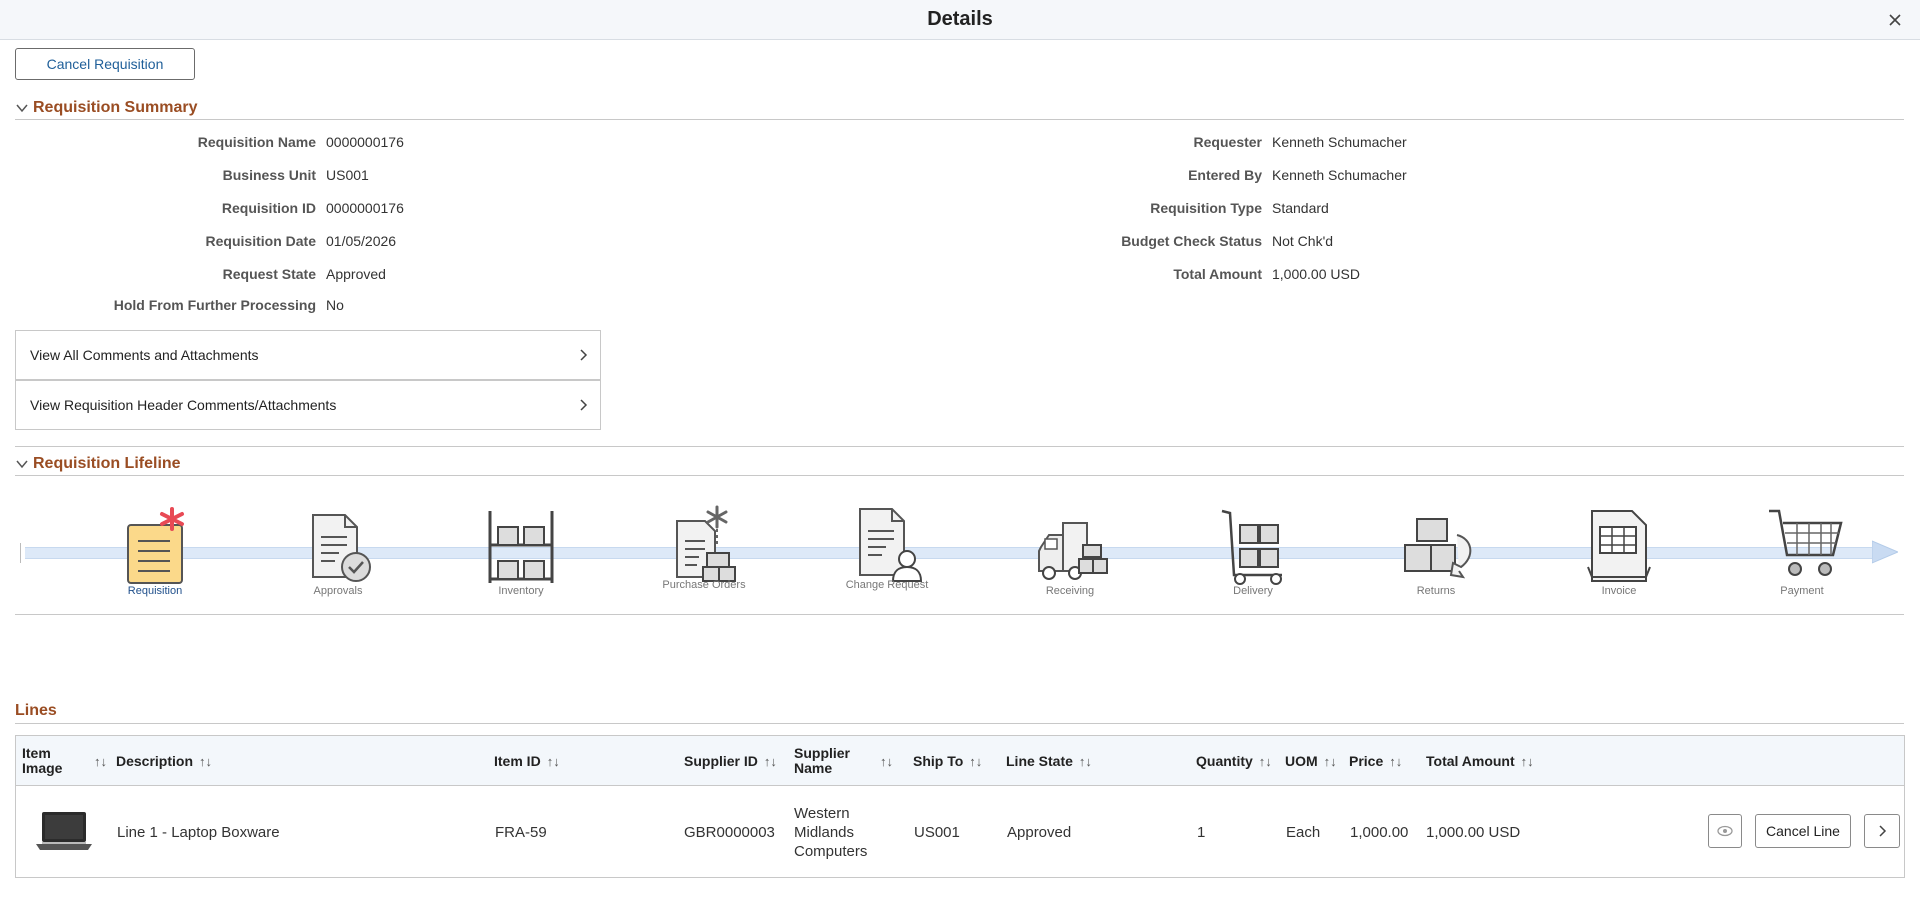 Image resolution: width=1920 pixels, height=897 pixels. Describe the element at coordinates (1303, 832) in the screenshot. I see `uom-cell: Each` at that location.